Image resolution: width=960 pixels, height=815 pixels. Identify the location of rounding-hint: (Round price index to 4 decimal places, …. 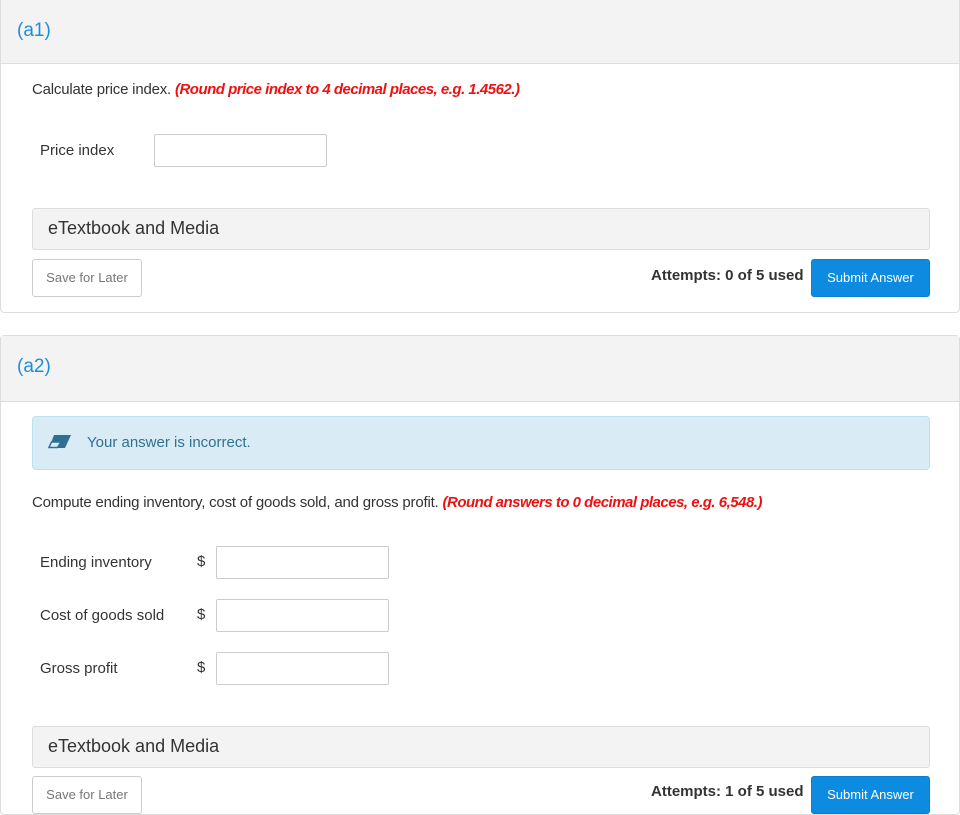
(347, 89).